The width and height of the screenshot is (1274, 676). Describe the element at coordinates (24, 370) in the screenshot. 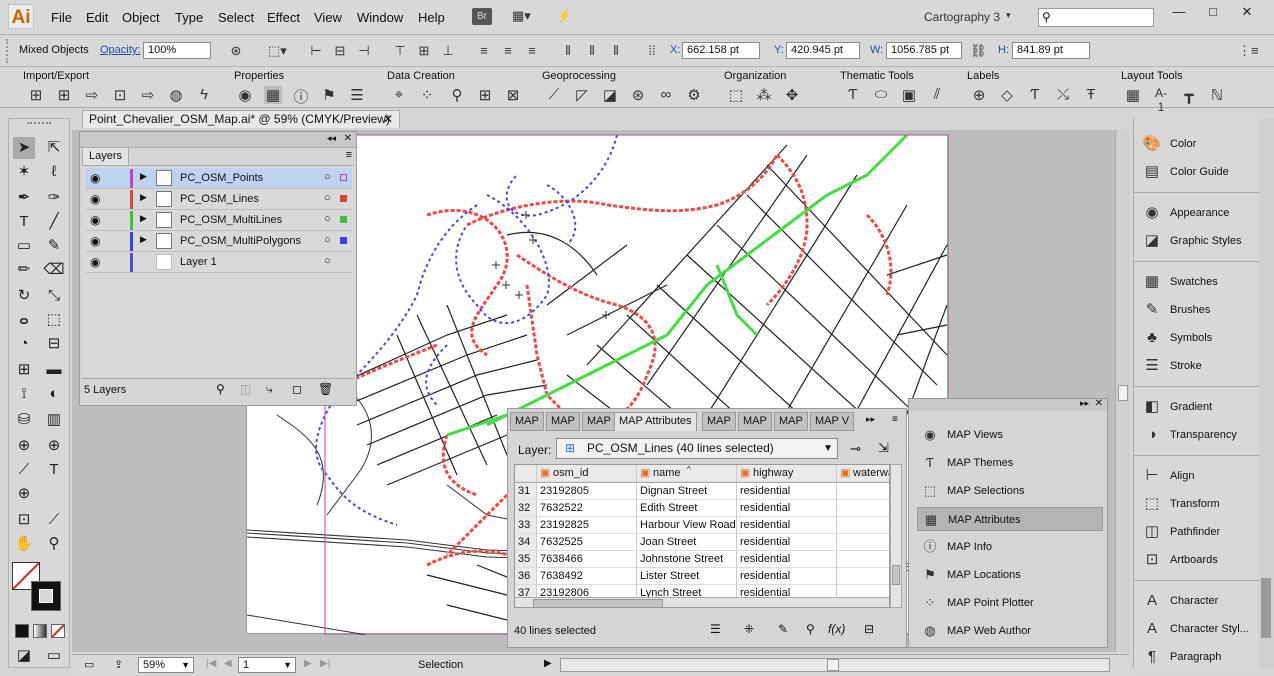

I see `mesh-tool-icon: ⊞` at that location.